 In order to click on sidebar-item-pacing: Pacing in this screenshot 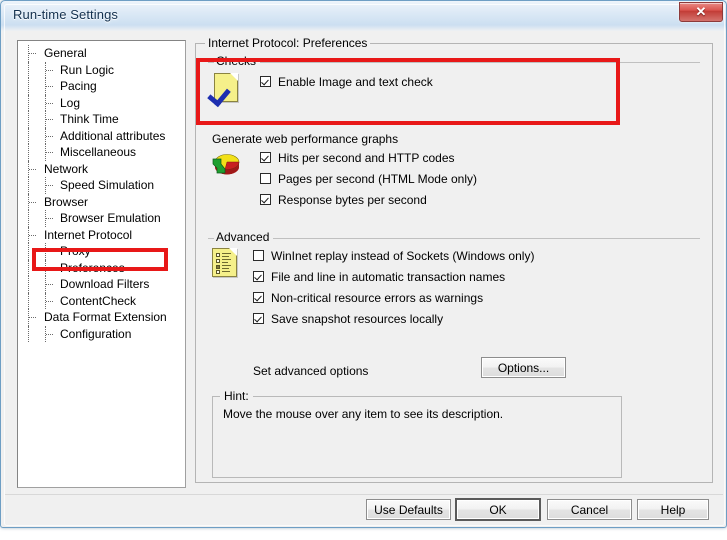, I will do `click(101, 86)`.